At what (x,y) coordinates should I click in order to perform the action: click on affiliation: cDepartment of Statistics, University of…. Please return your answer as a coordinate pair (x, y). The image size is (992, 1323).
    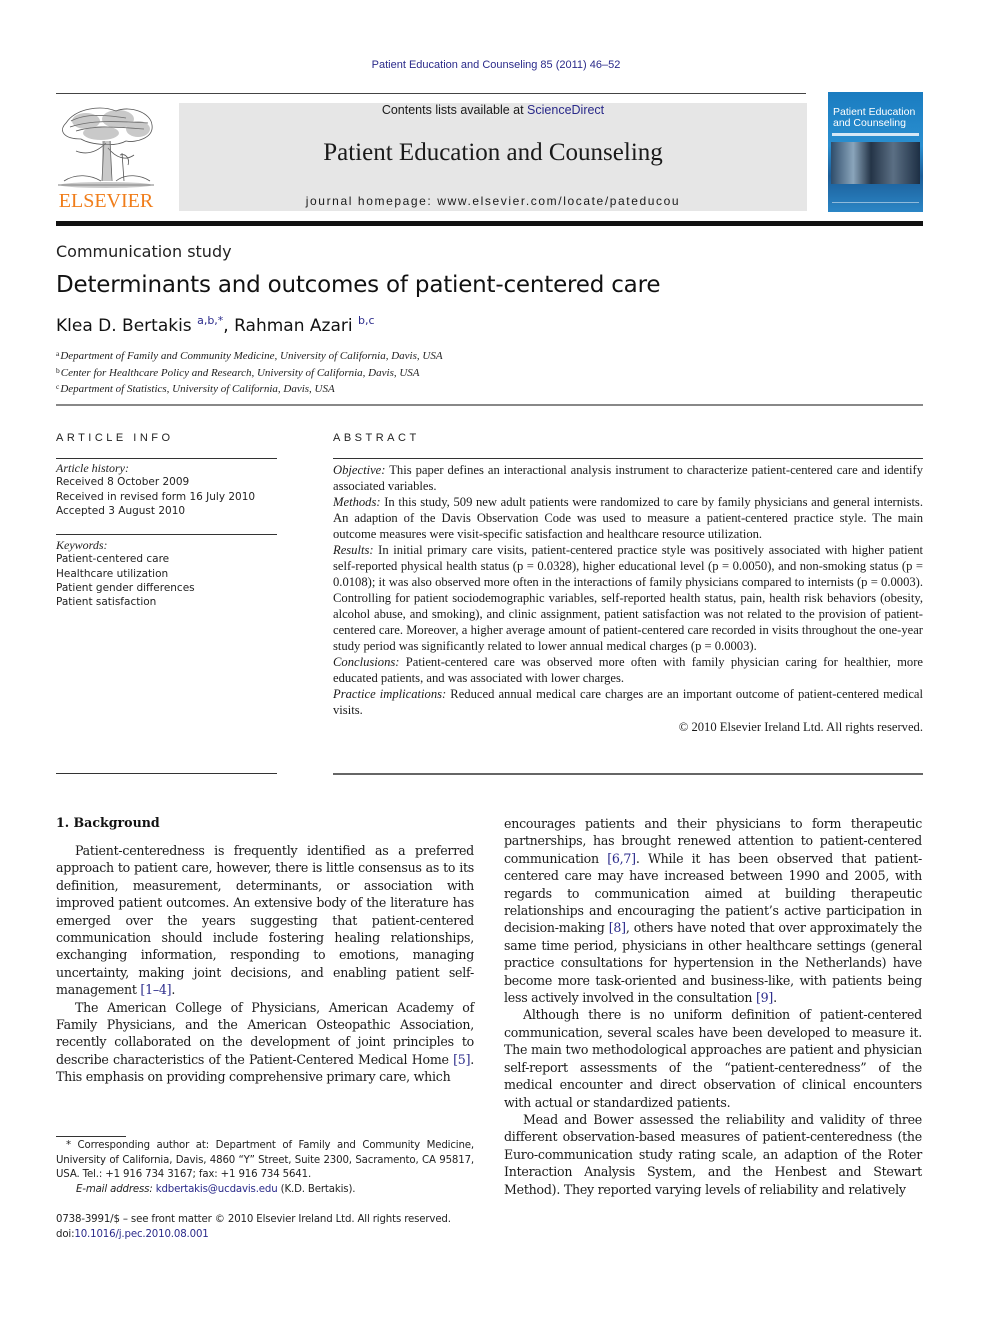
    Looking at the image, I should click on (249, 388).